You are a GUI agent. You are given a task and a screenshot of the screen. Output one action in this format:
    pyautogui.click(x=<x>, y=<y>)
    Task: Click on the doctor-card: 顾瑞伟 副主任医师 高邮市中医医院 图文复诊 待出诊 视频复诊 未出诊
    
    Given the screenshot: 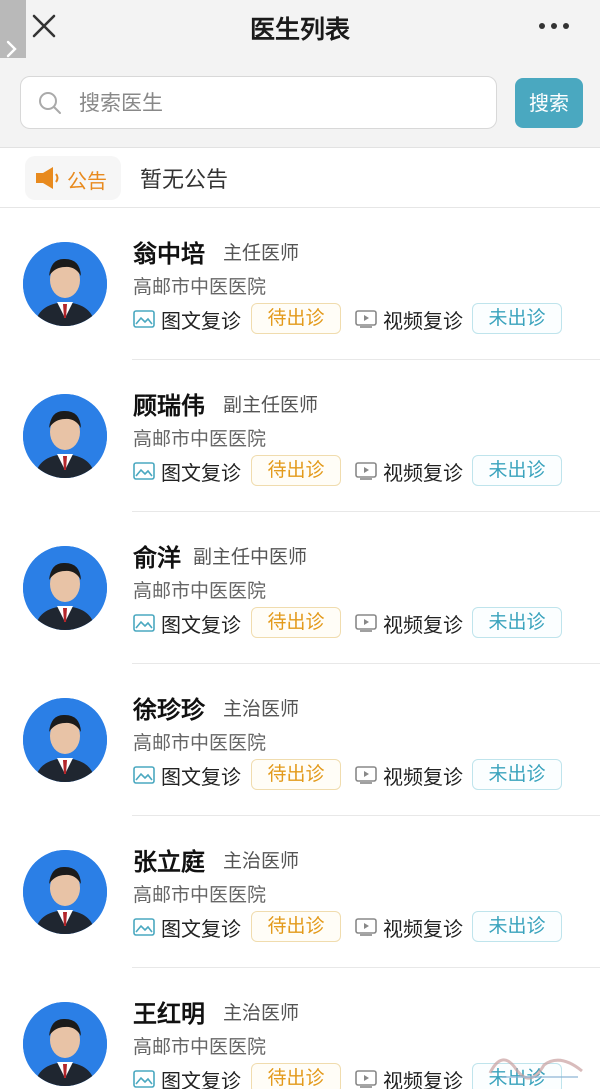 What is the action you would take?
    pyautogui.click(x=300, y=436)
    